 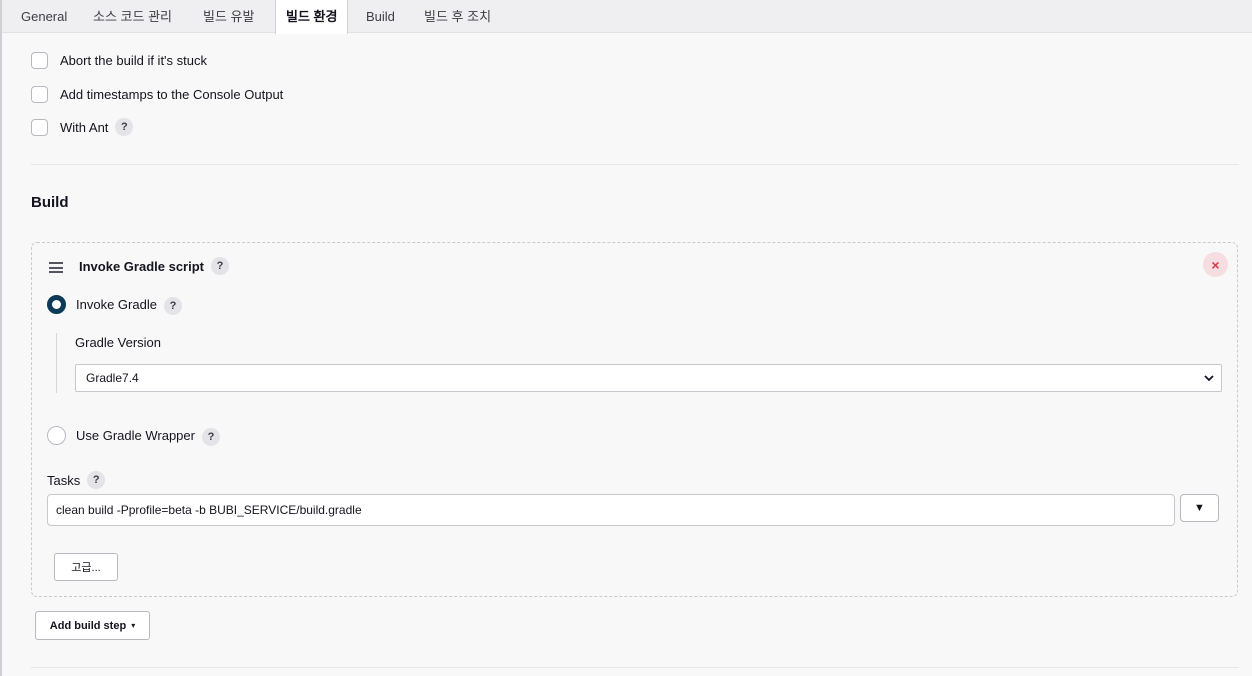 I want to click on tab-source-code-management: 소스 코드 관리, so click(x=132, y=16).